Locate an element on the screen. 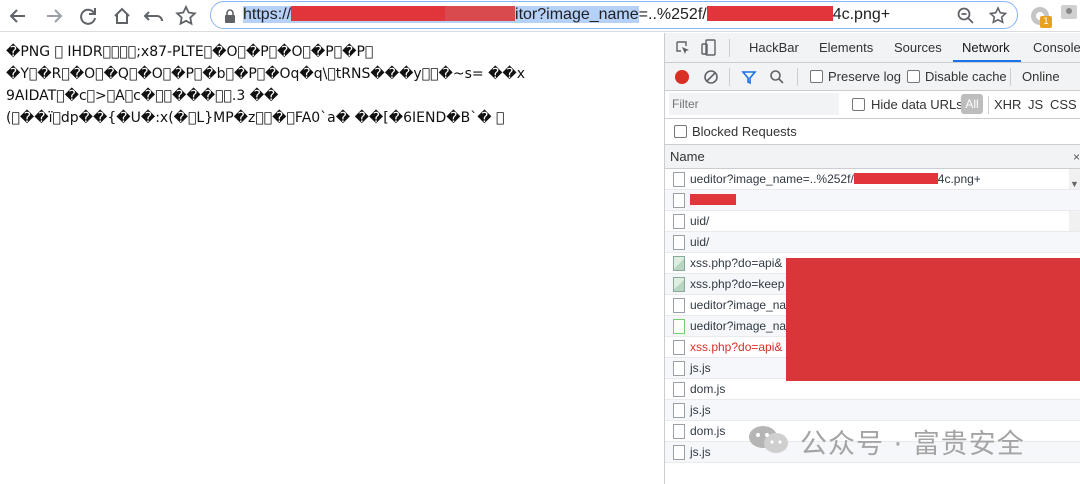  devtools-tab-bar: HackBar Elements Sources Network Console is located at coordinates (872, 48).